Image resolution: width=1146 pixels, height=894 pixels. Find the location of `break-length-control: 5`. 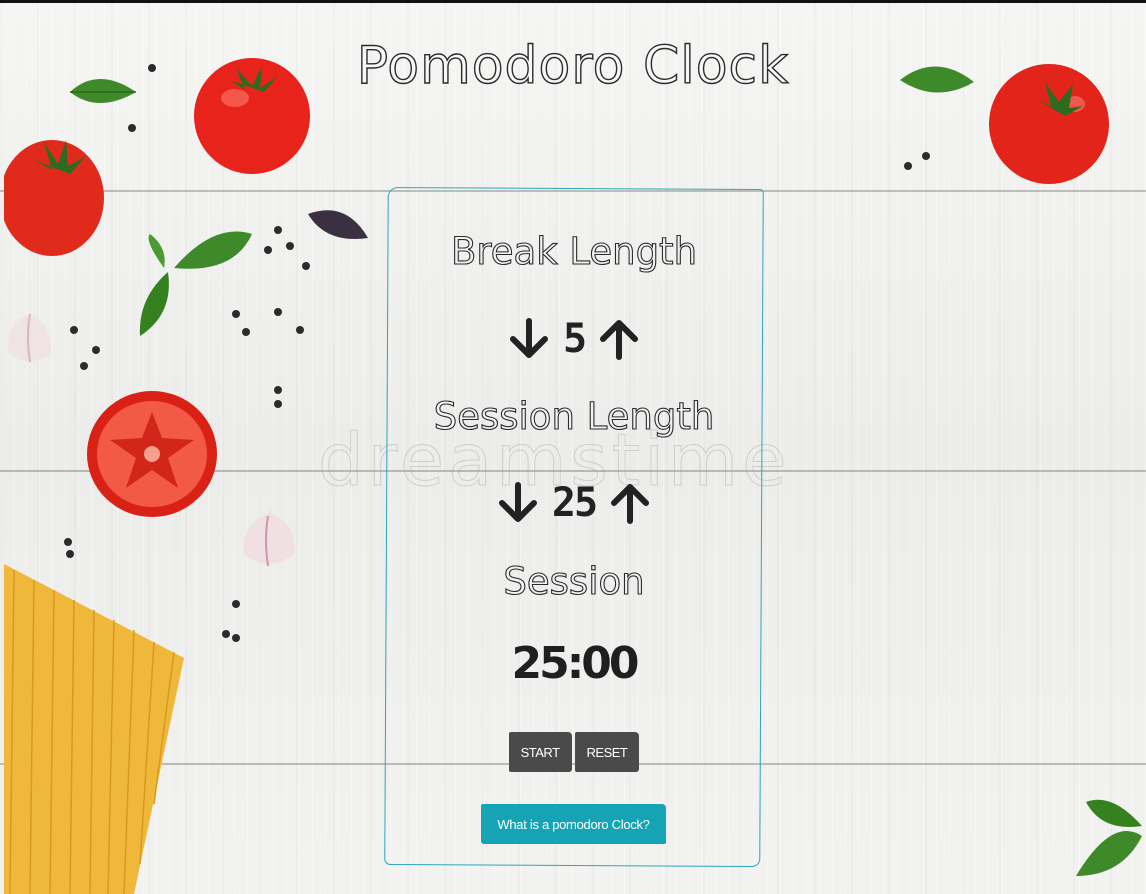

break-length-control: 5 is located at coordinates (574, 339).